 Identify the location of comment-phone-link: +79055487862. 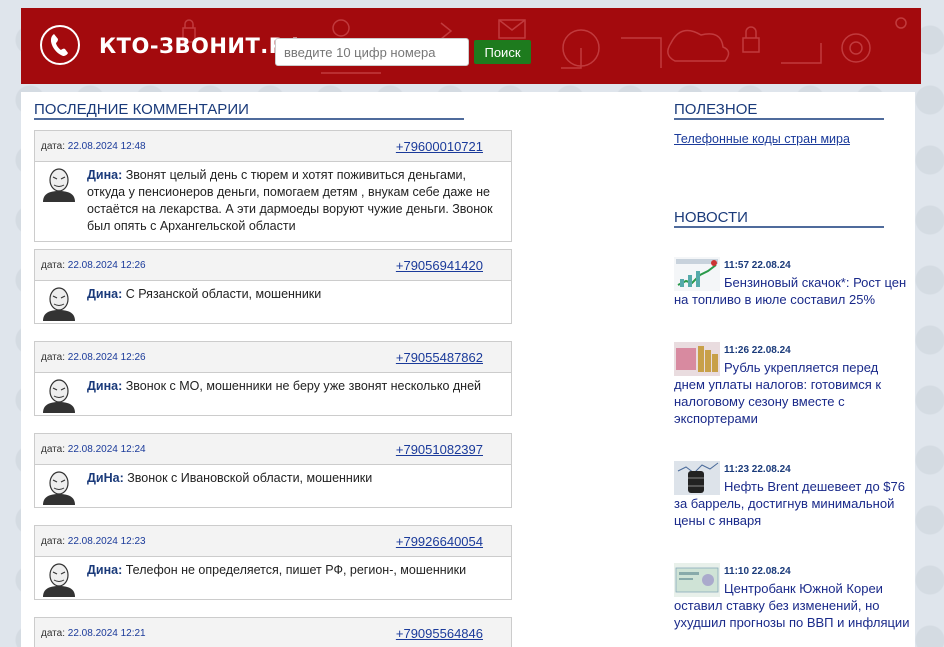
(439, 357).